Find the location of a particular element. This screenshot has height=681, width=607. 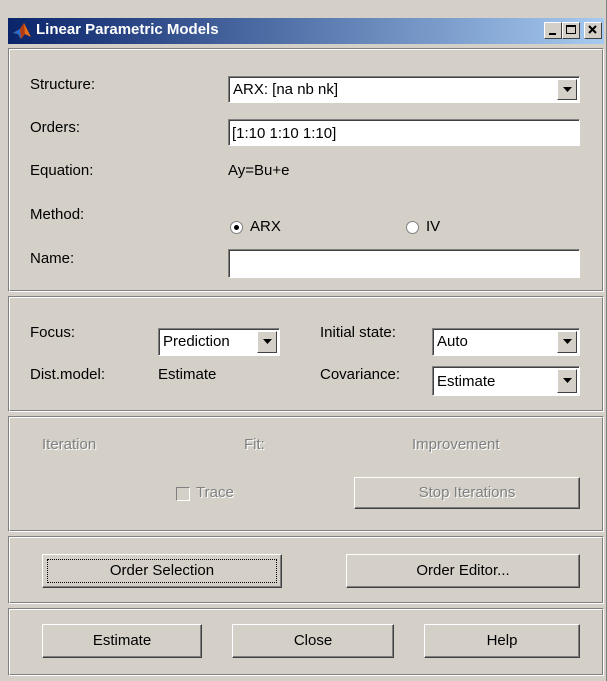

help-label: Help is located at coordinates (502, 640).